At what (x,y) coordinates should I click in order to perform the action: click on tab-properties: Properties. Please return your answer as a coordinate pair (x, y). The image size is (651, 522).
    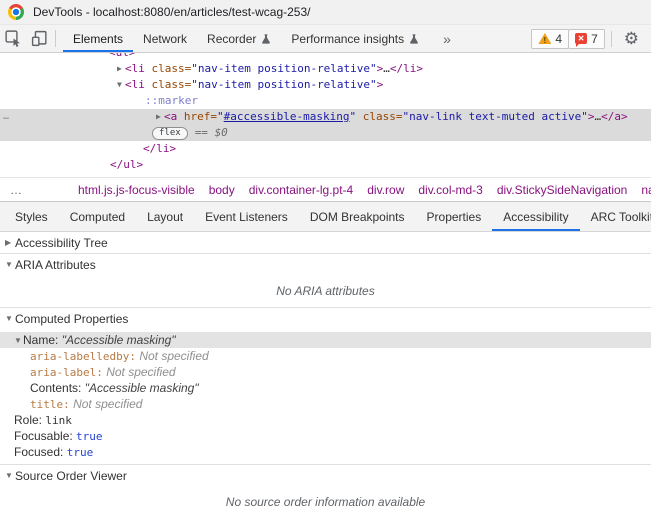
    Looking at the image, I should click on (454, 216).